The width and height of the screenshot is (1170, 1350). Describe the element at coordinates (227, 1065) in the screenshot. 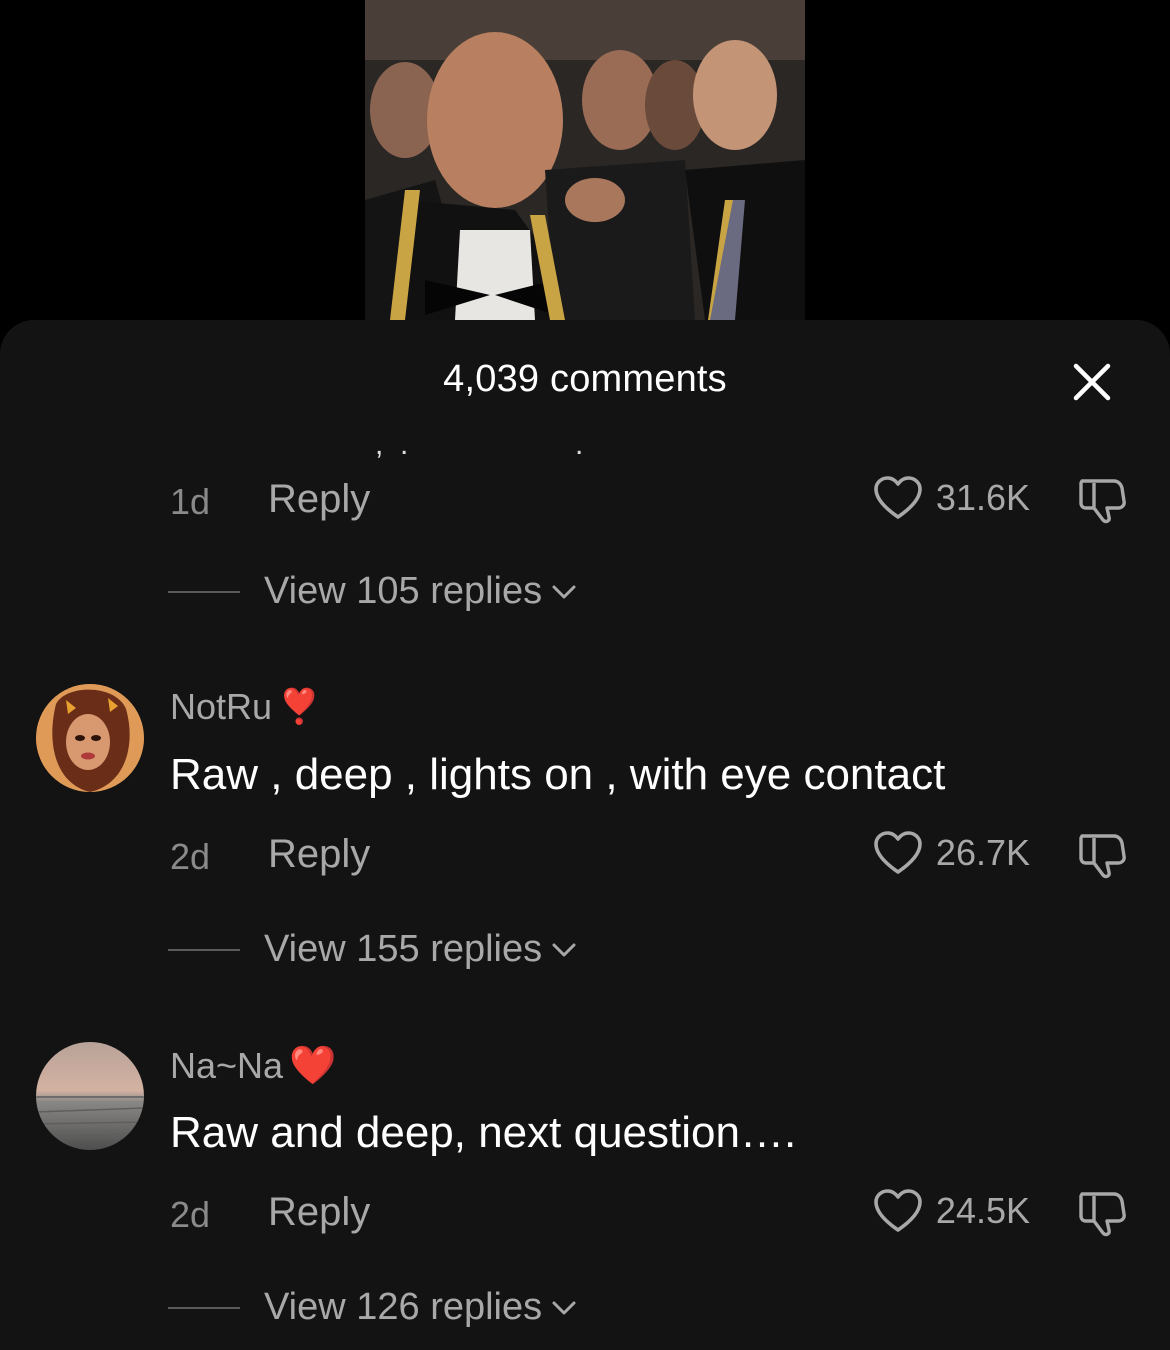

I see `username-text: Na~Na` at that location.